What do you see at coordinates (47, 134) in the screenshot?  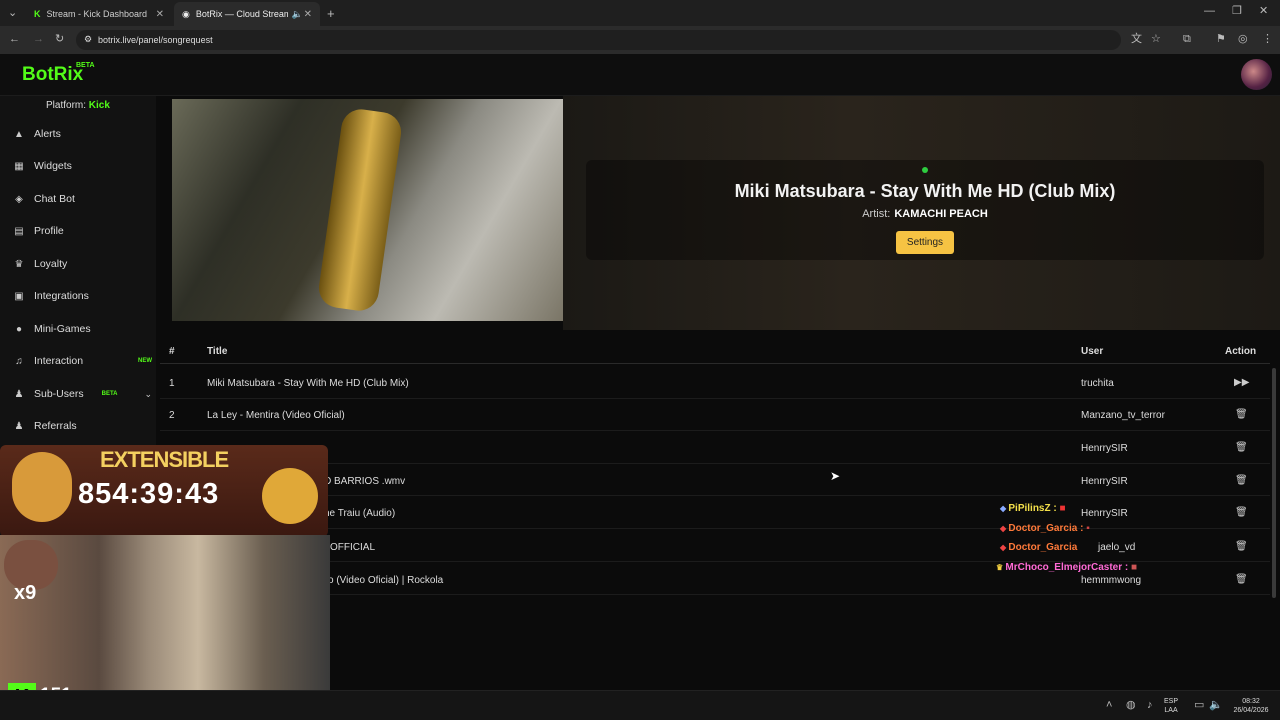 I see `sidebar-item-label: Alerts` at bounding box center [47, 134].